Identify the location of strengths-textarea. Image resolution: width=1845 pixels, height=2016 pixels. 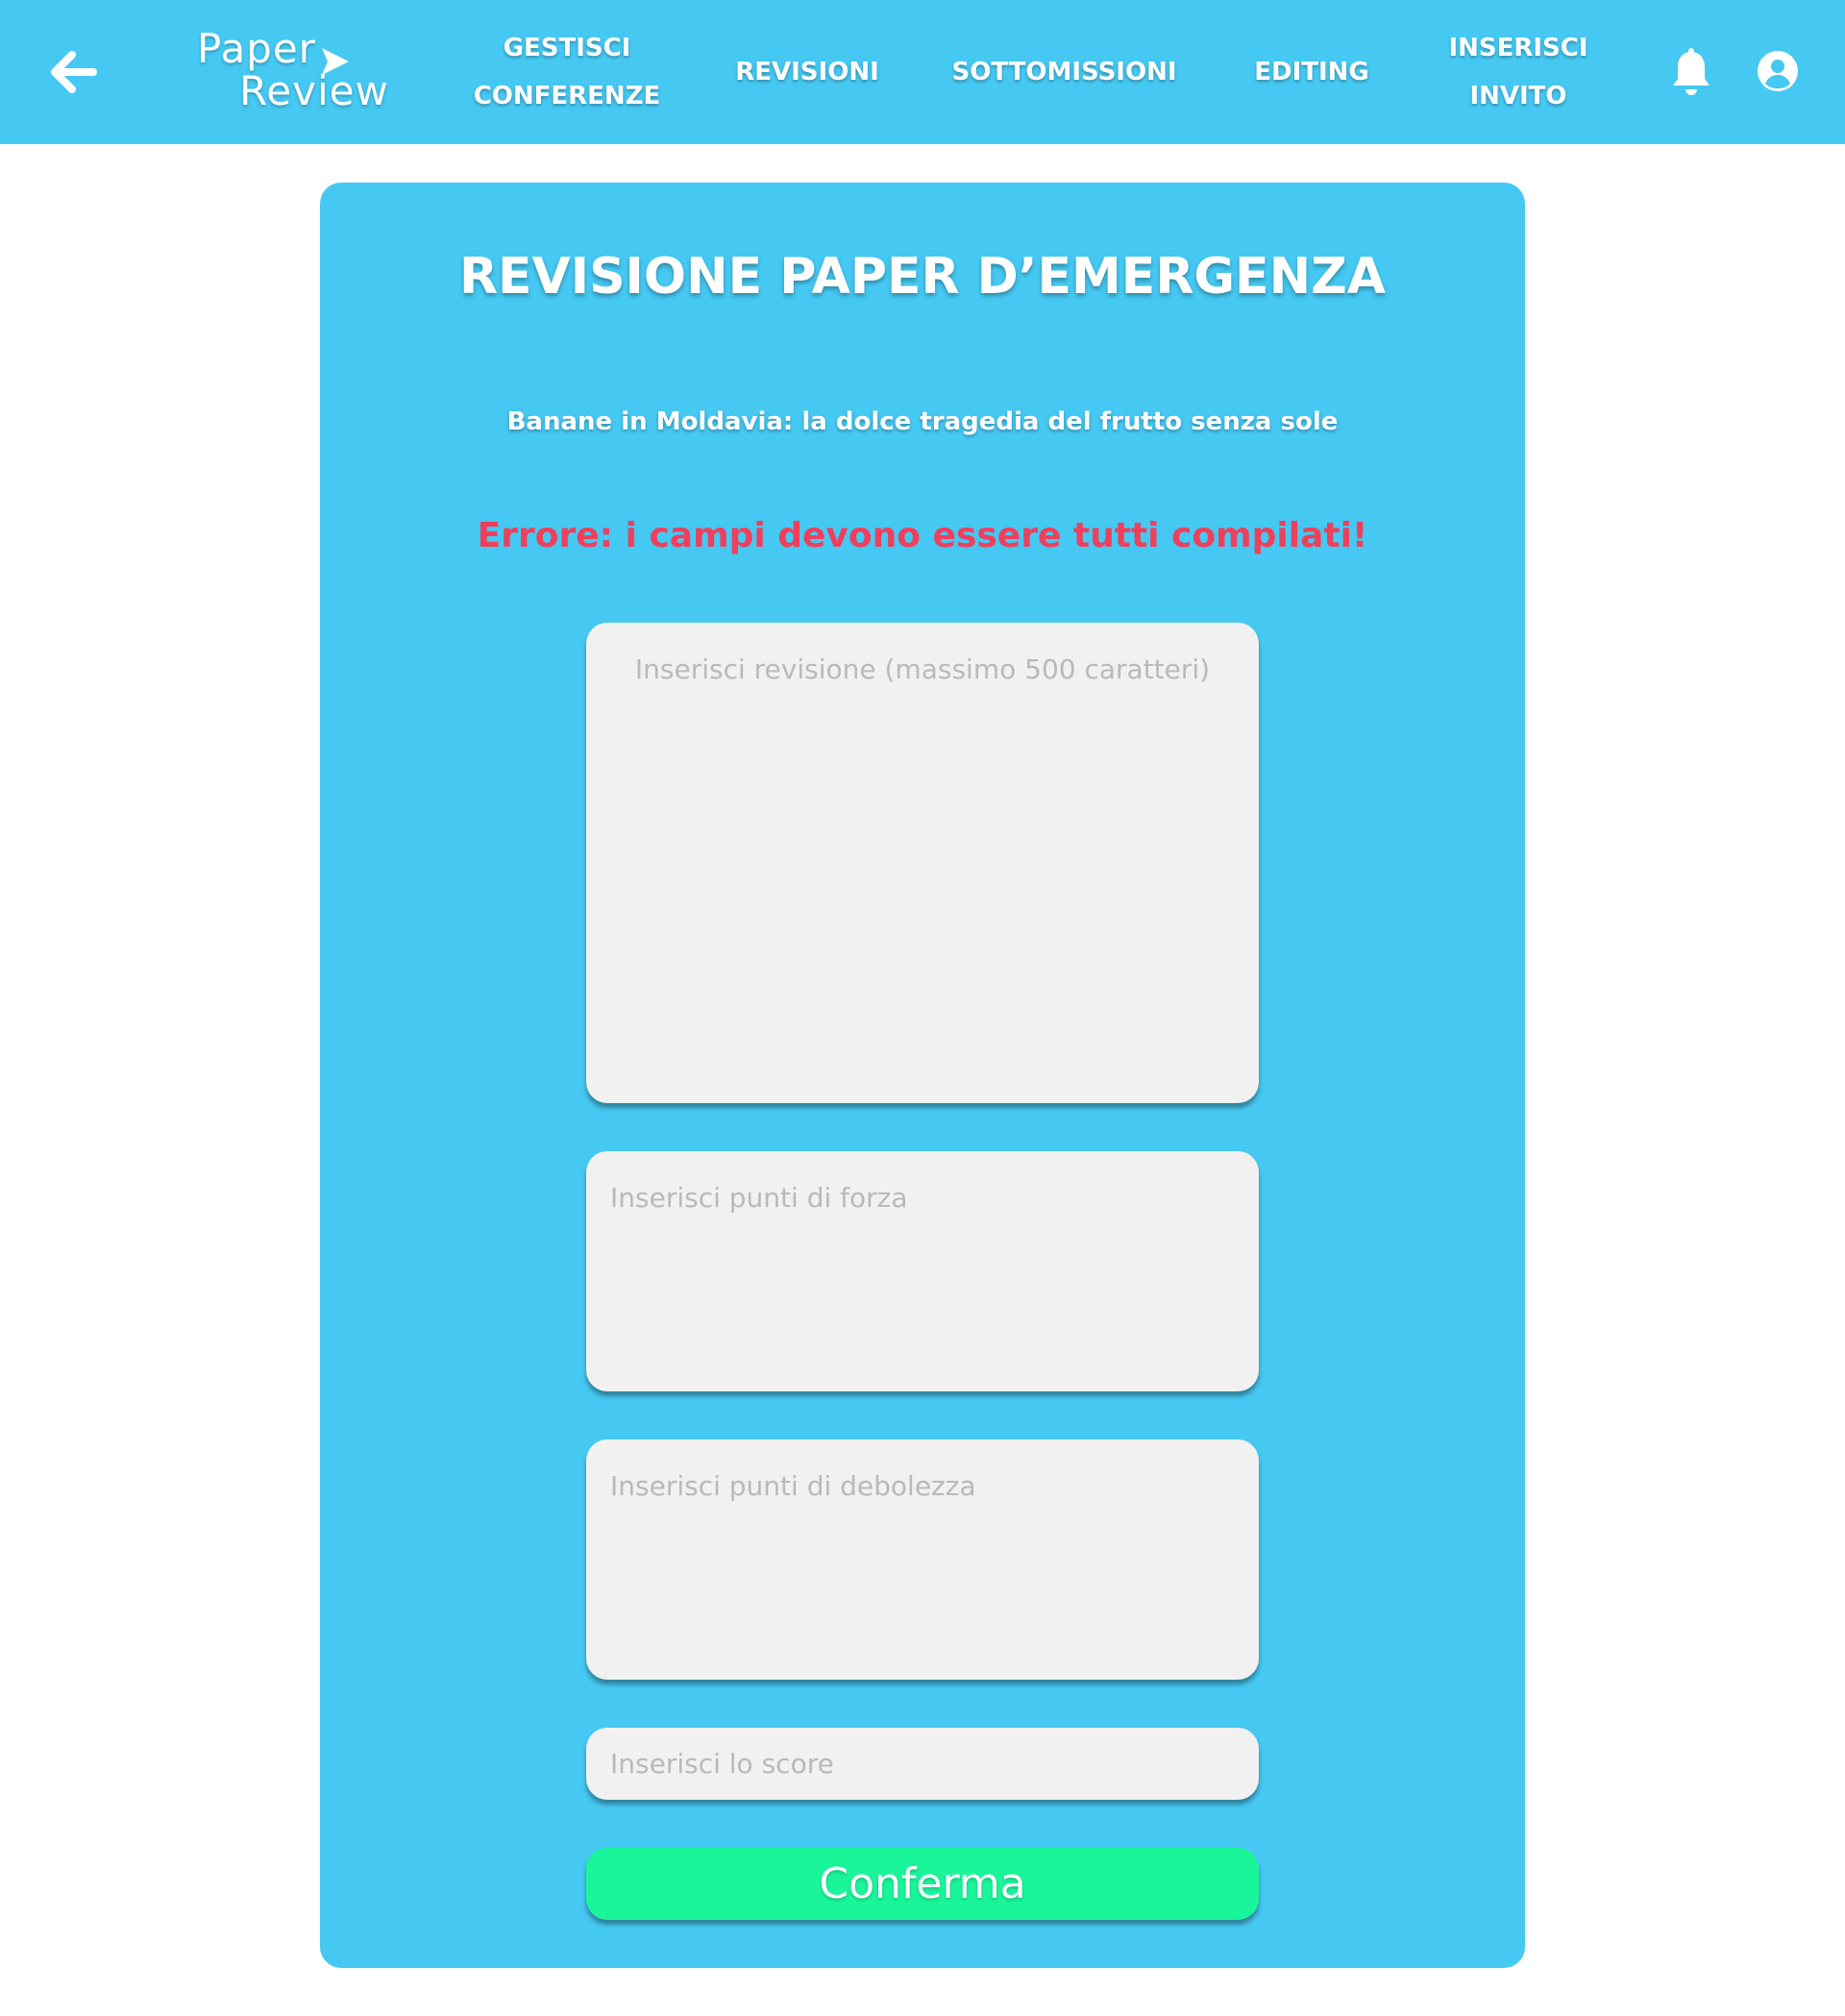
(923, 1271).